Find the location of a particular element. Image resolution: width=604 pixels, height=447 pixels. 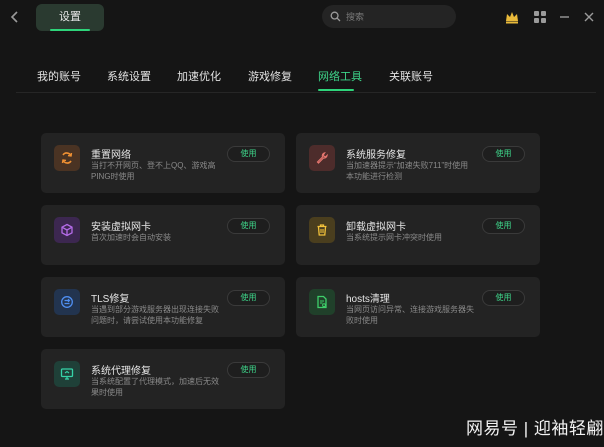

card-description: 当系统配置了代理模式，加速后无效果时使用 is located at coordinates (155, 387).